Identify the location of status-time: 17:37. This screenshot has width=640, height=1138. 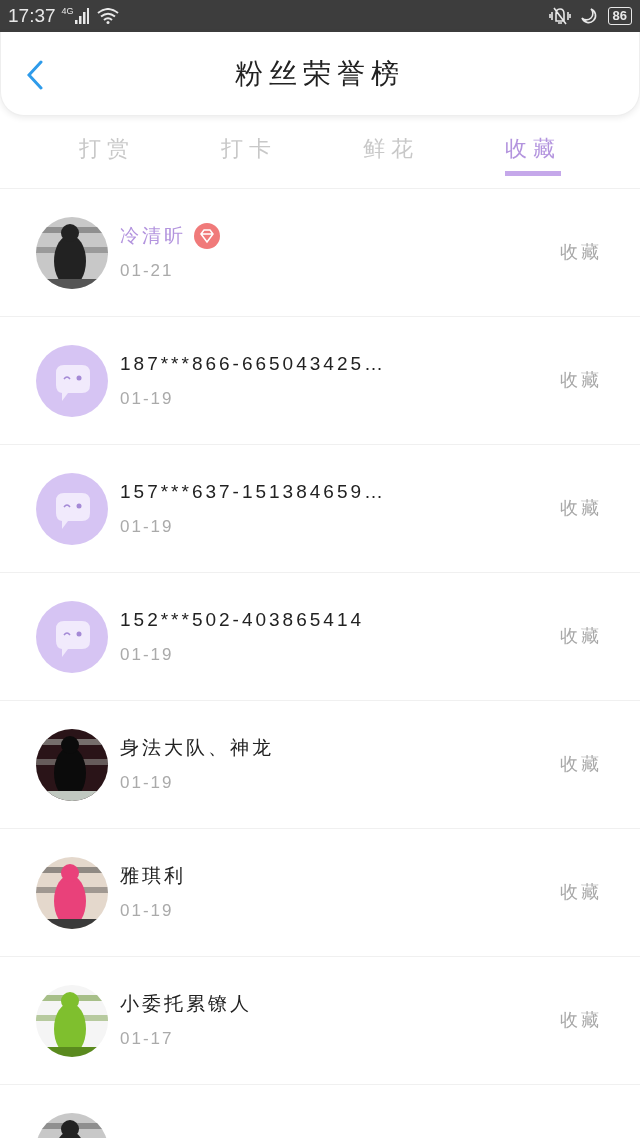
(32, 15).